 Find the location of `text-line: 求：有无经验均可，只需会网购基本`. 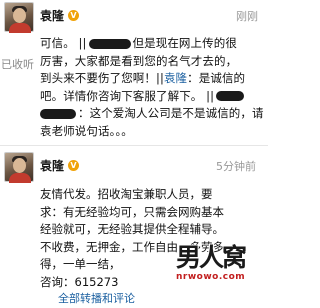

text-line: 求：有无经验均可，只需会网购基本 is located at coordinates (132, 211).